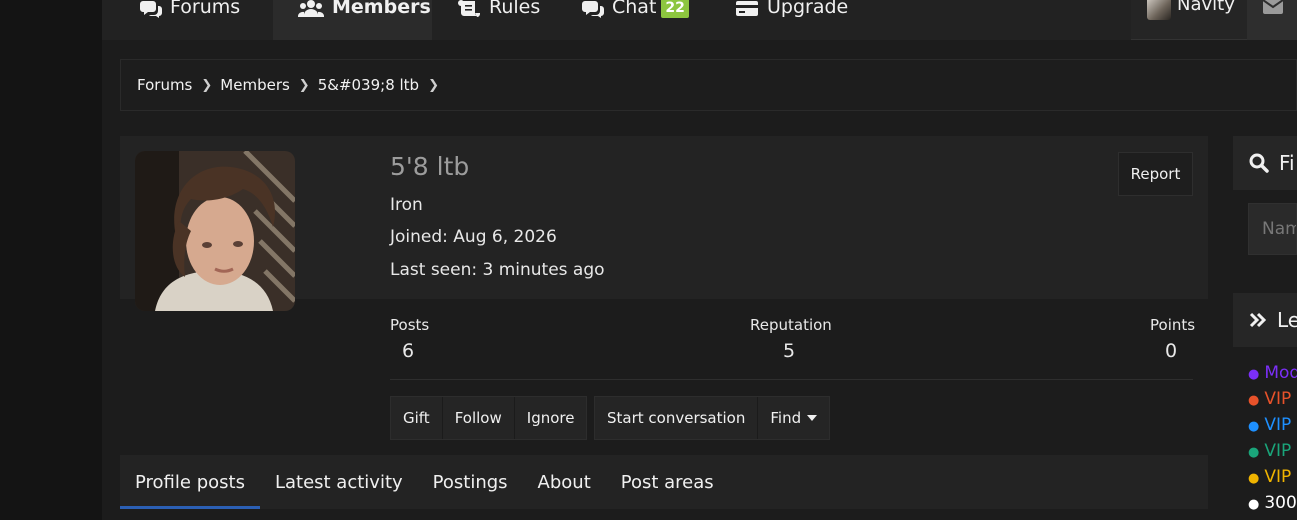  Describe the element at coordinates (1206, 7) in the screenshot. I see `account-username: Navity` at that location.